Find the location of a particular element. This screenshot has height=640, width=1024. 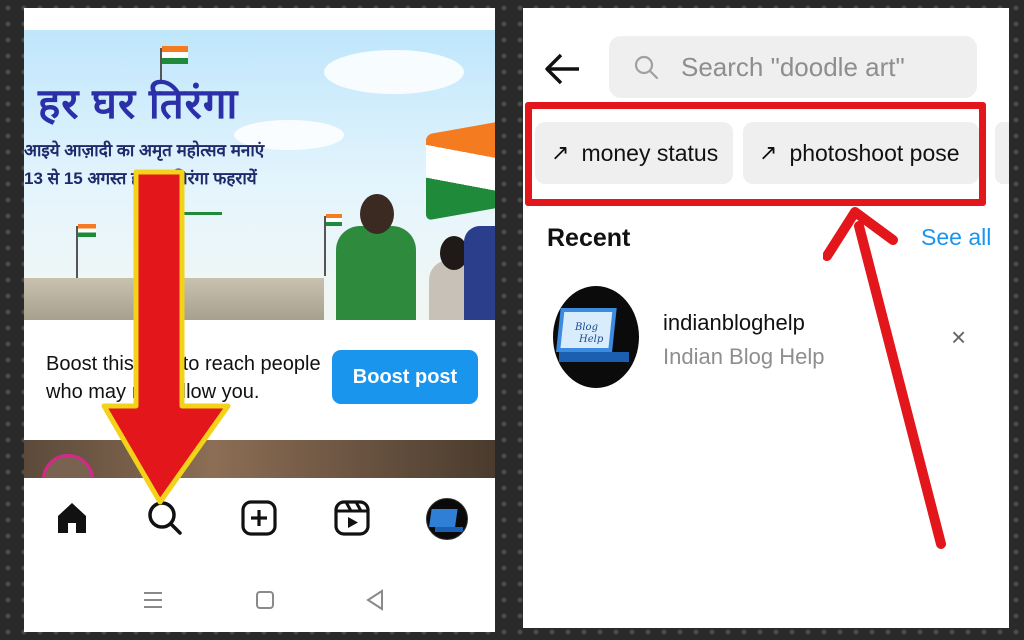

svg-text: Help is located at coordinates (591, 339).